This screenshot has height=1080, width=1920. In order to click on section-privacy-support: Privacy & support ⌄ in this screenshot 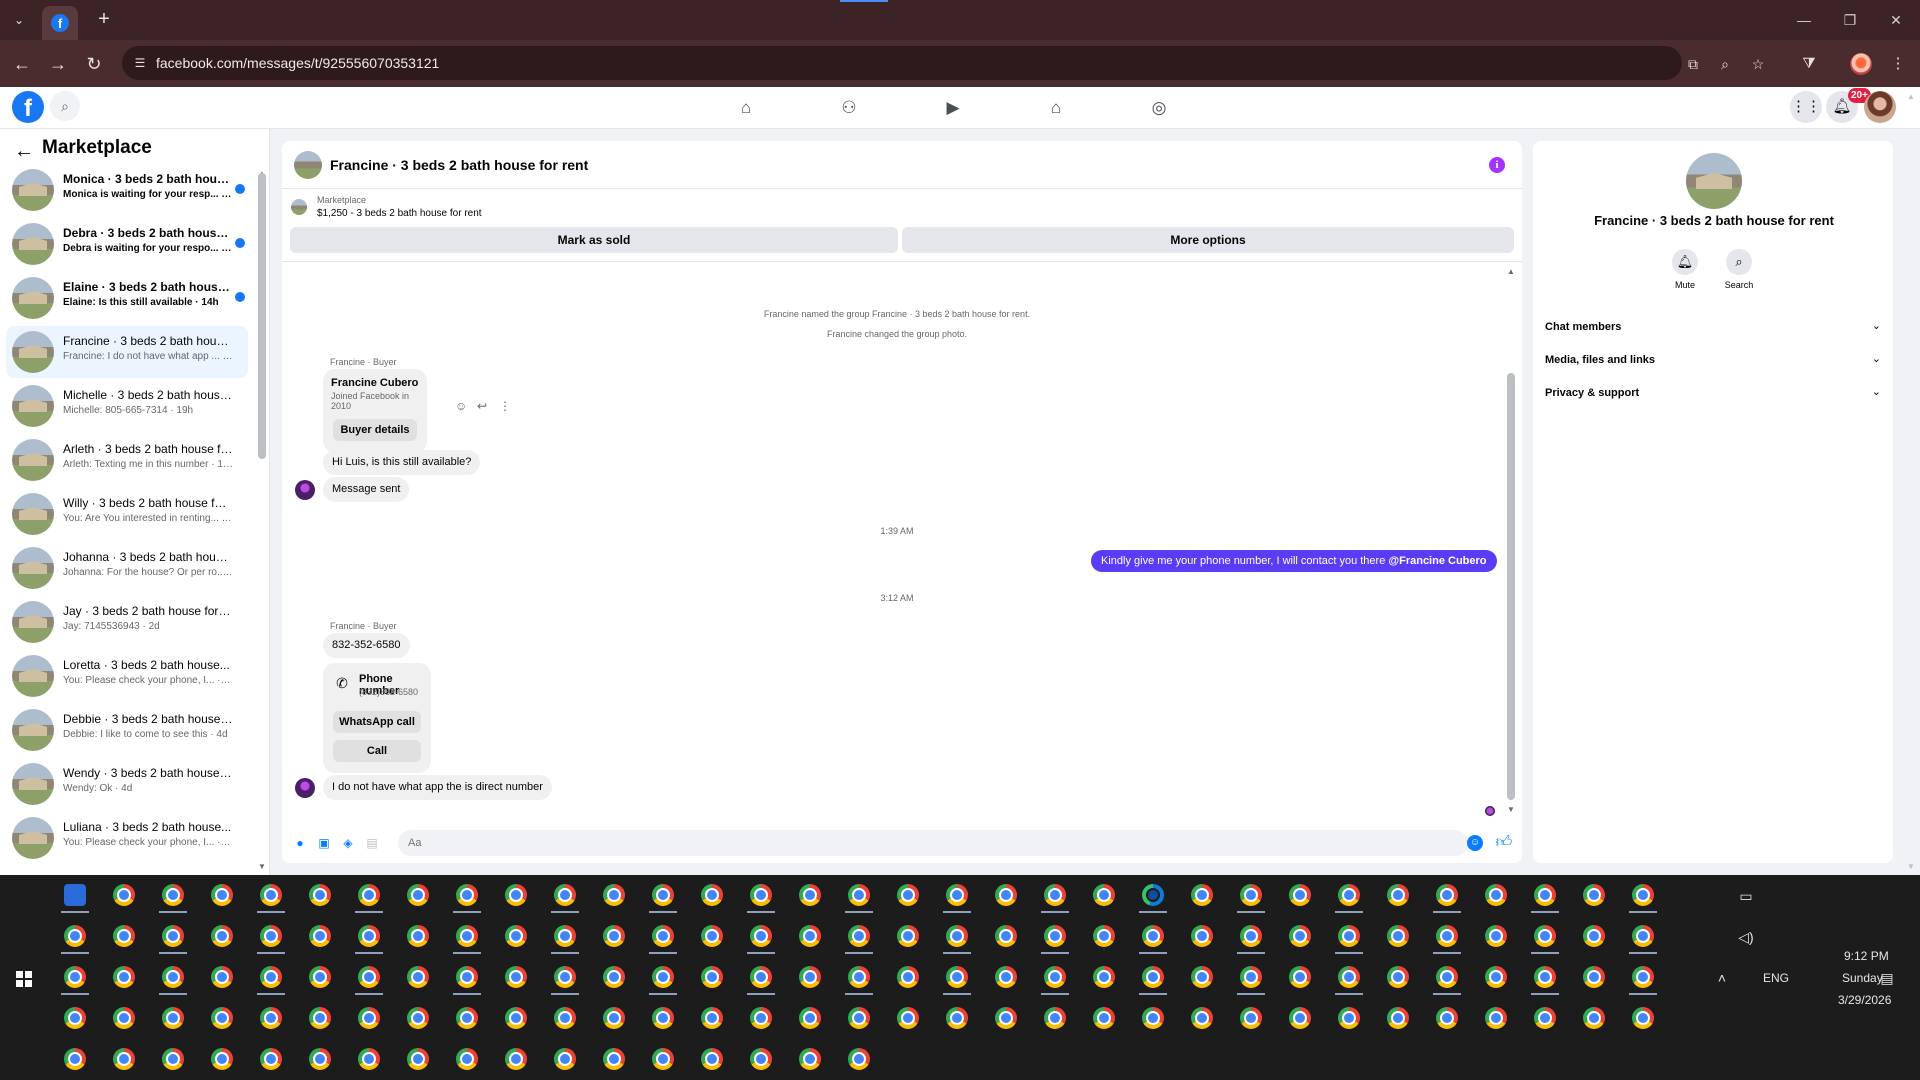, I will do `click(1713, 394)`.